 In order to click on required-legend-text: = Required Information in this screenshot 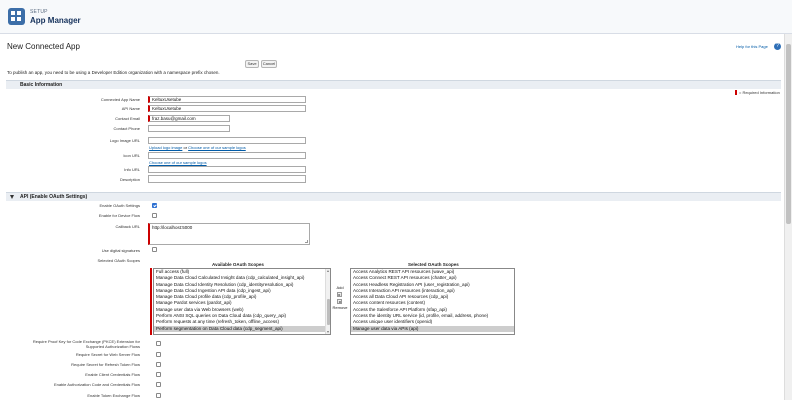, I will do `click(759, 92)`.